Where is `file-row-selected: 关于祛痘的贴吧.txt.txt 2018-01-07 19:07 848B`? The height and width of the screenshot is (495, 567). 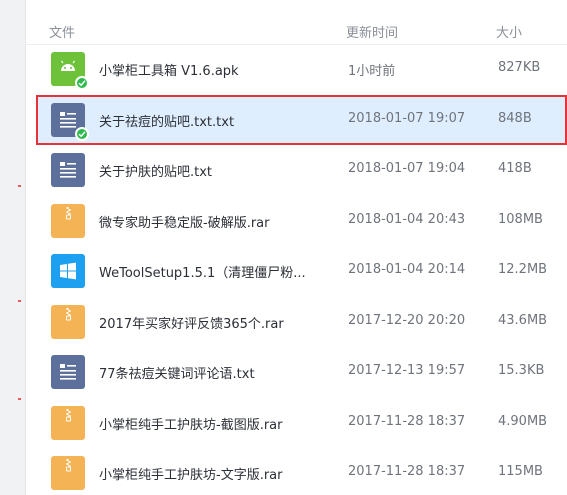 file-row-selected: 关于祛痘的贴吧.txt.txt 2018-01-07 19:07 848B is located at coordinates (301, 120).